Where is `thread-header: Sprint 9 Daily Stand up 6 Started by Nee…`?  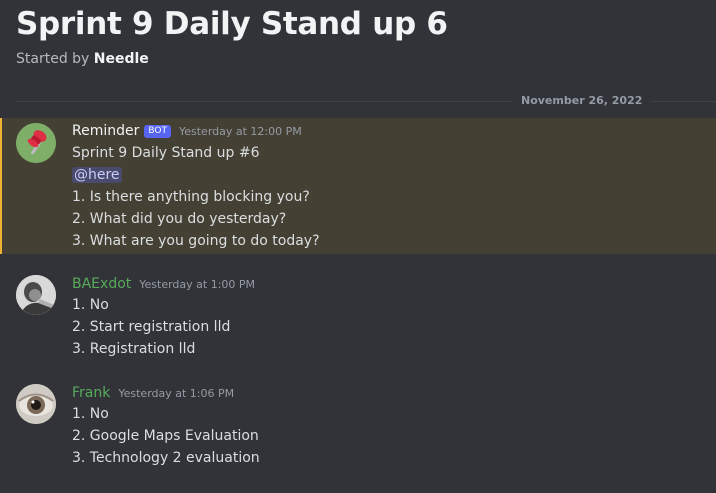 thread-header: Sprint 9 Daily Stand up 6 Started by Nee… is located at coordinates (232, 36).